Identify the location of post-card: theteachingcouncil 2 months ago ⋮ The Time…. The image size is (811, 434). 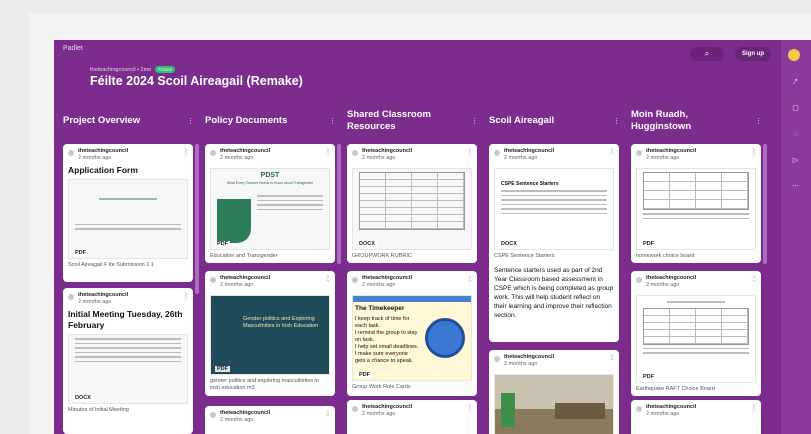
(412, 333).